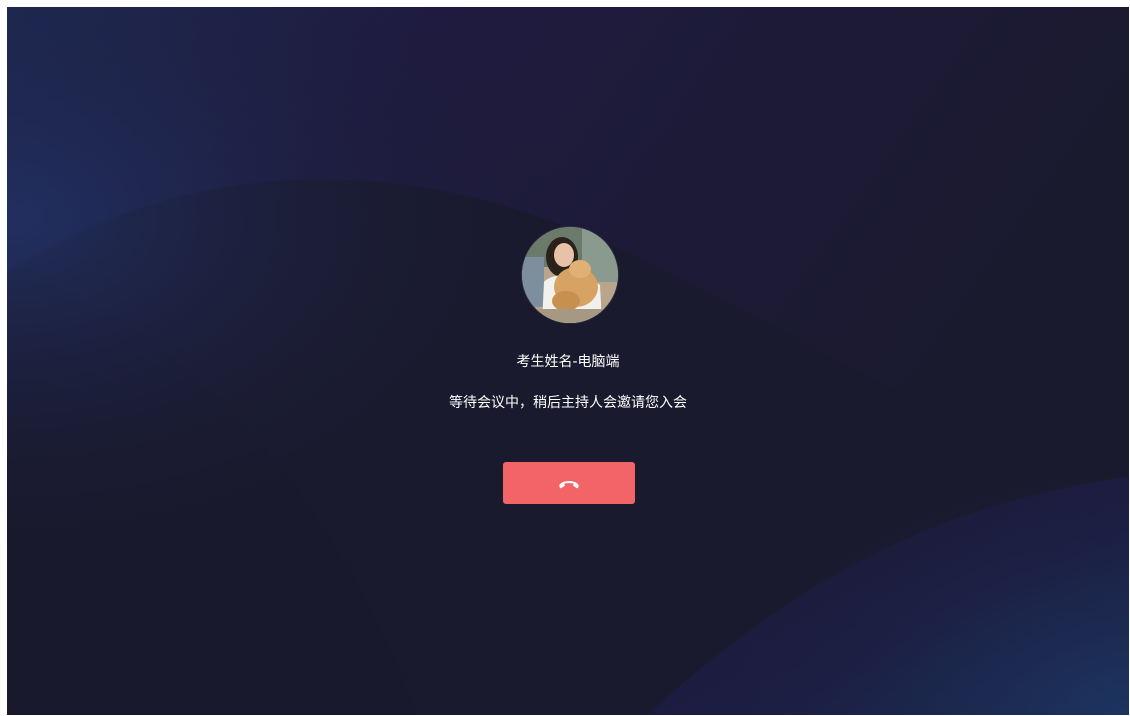 Image resolution: width=1130 pixels, height=716 pixels. I want to click on participant-photo-icon, so click(570, 275).